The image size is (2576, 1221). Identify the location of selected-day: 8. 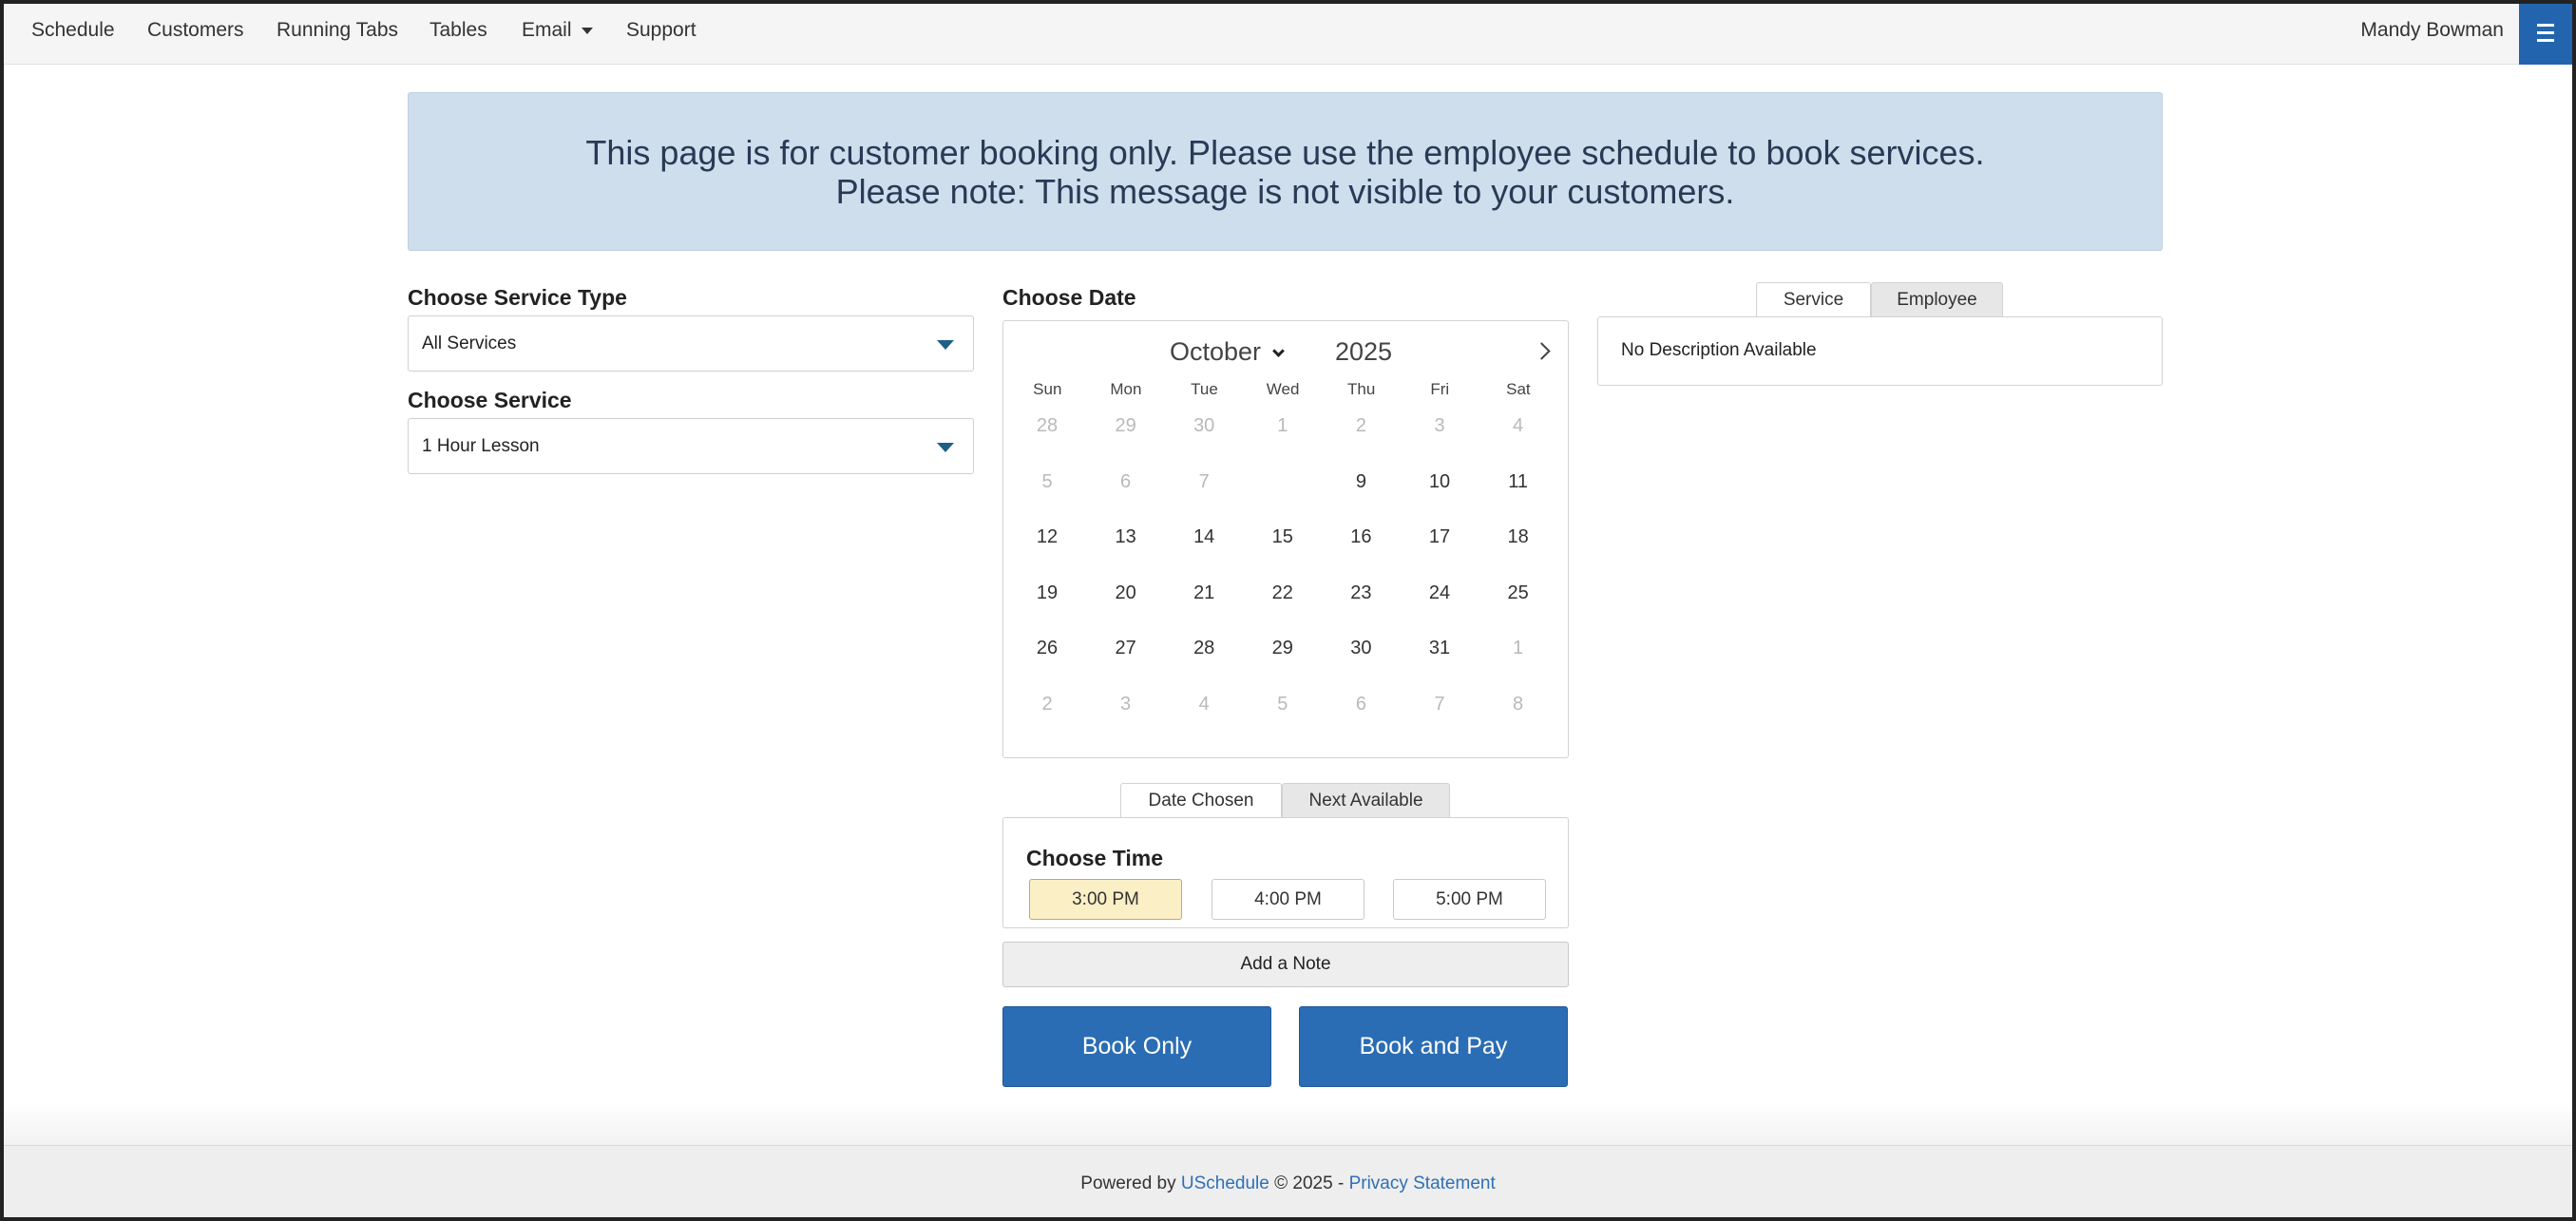
(1285, 482).